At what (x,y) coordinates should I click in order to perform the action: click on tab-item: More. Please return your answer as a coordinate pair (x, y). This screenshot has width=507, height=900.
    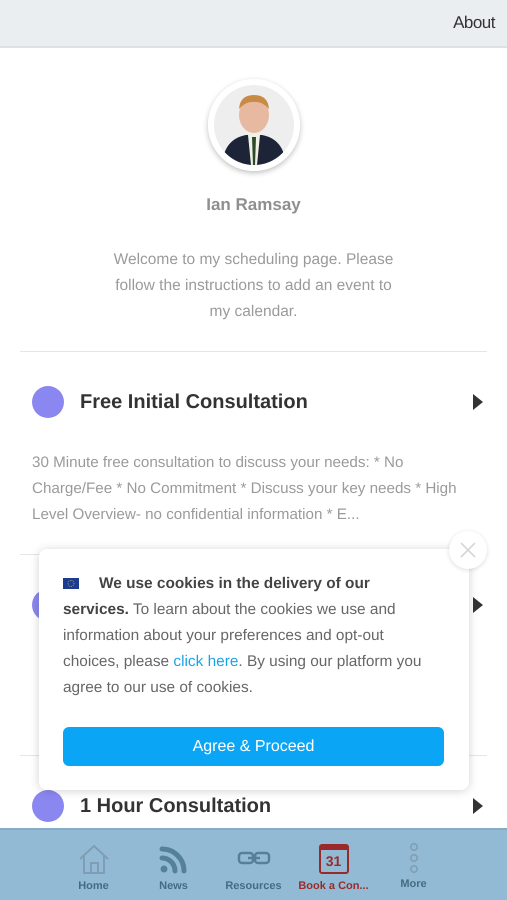
    Looking at the image, I should click on (414, 865).